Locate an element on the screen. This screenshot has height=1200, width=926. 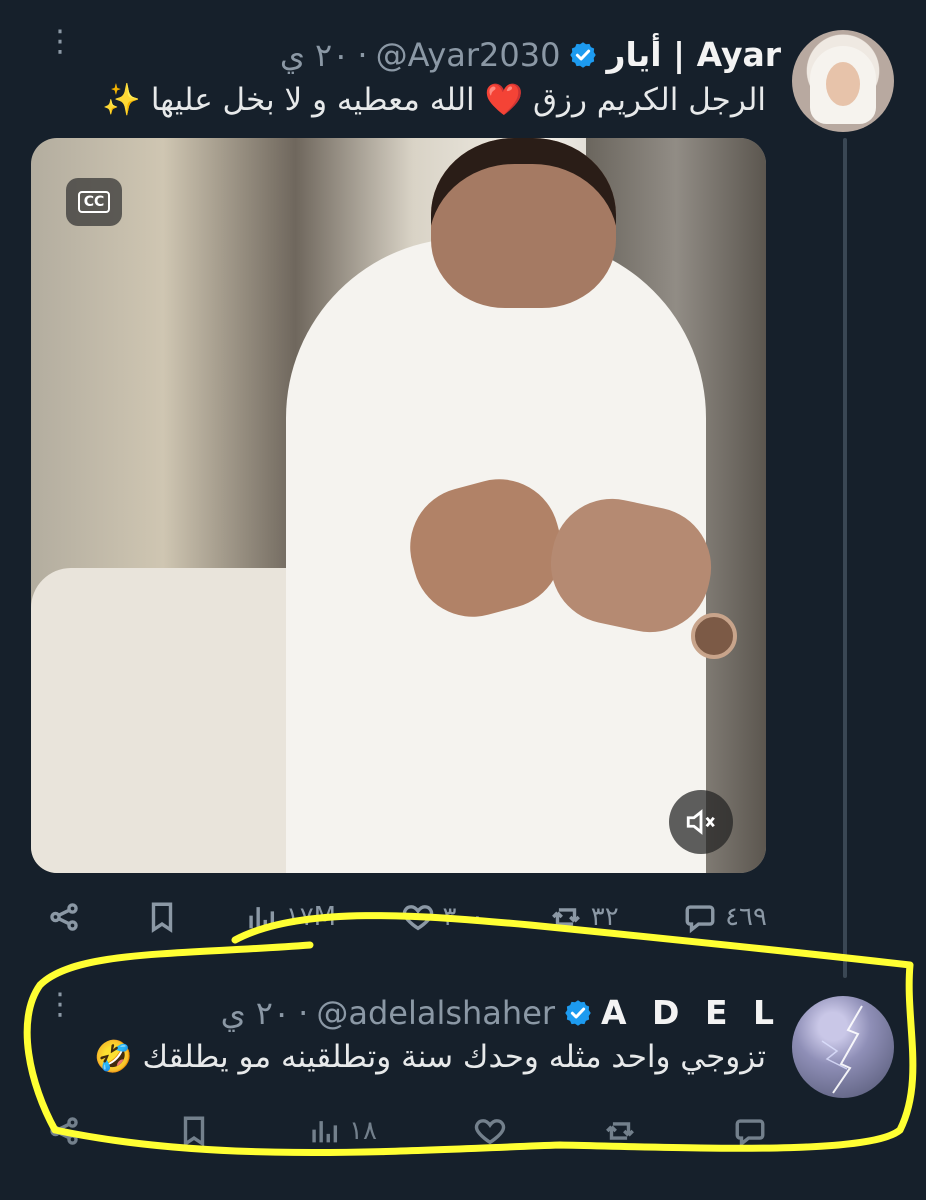
likes-count: ٣٠٠ is located at coordinates (463, 917).